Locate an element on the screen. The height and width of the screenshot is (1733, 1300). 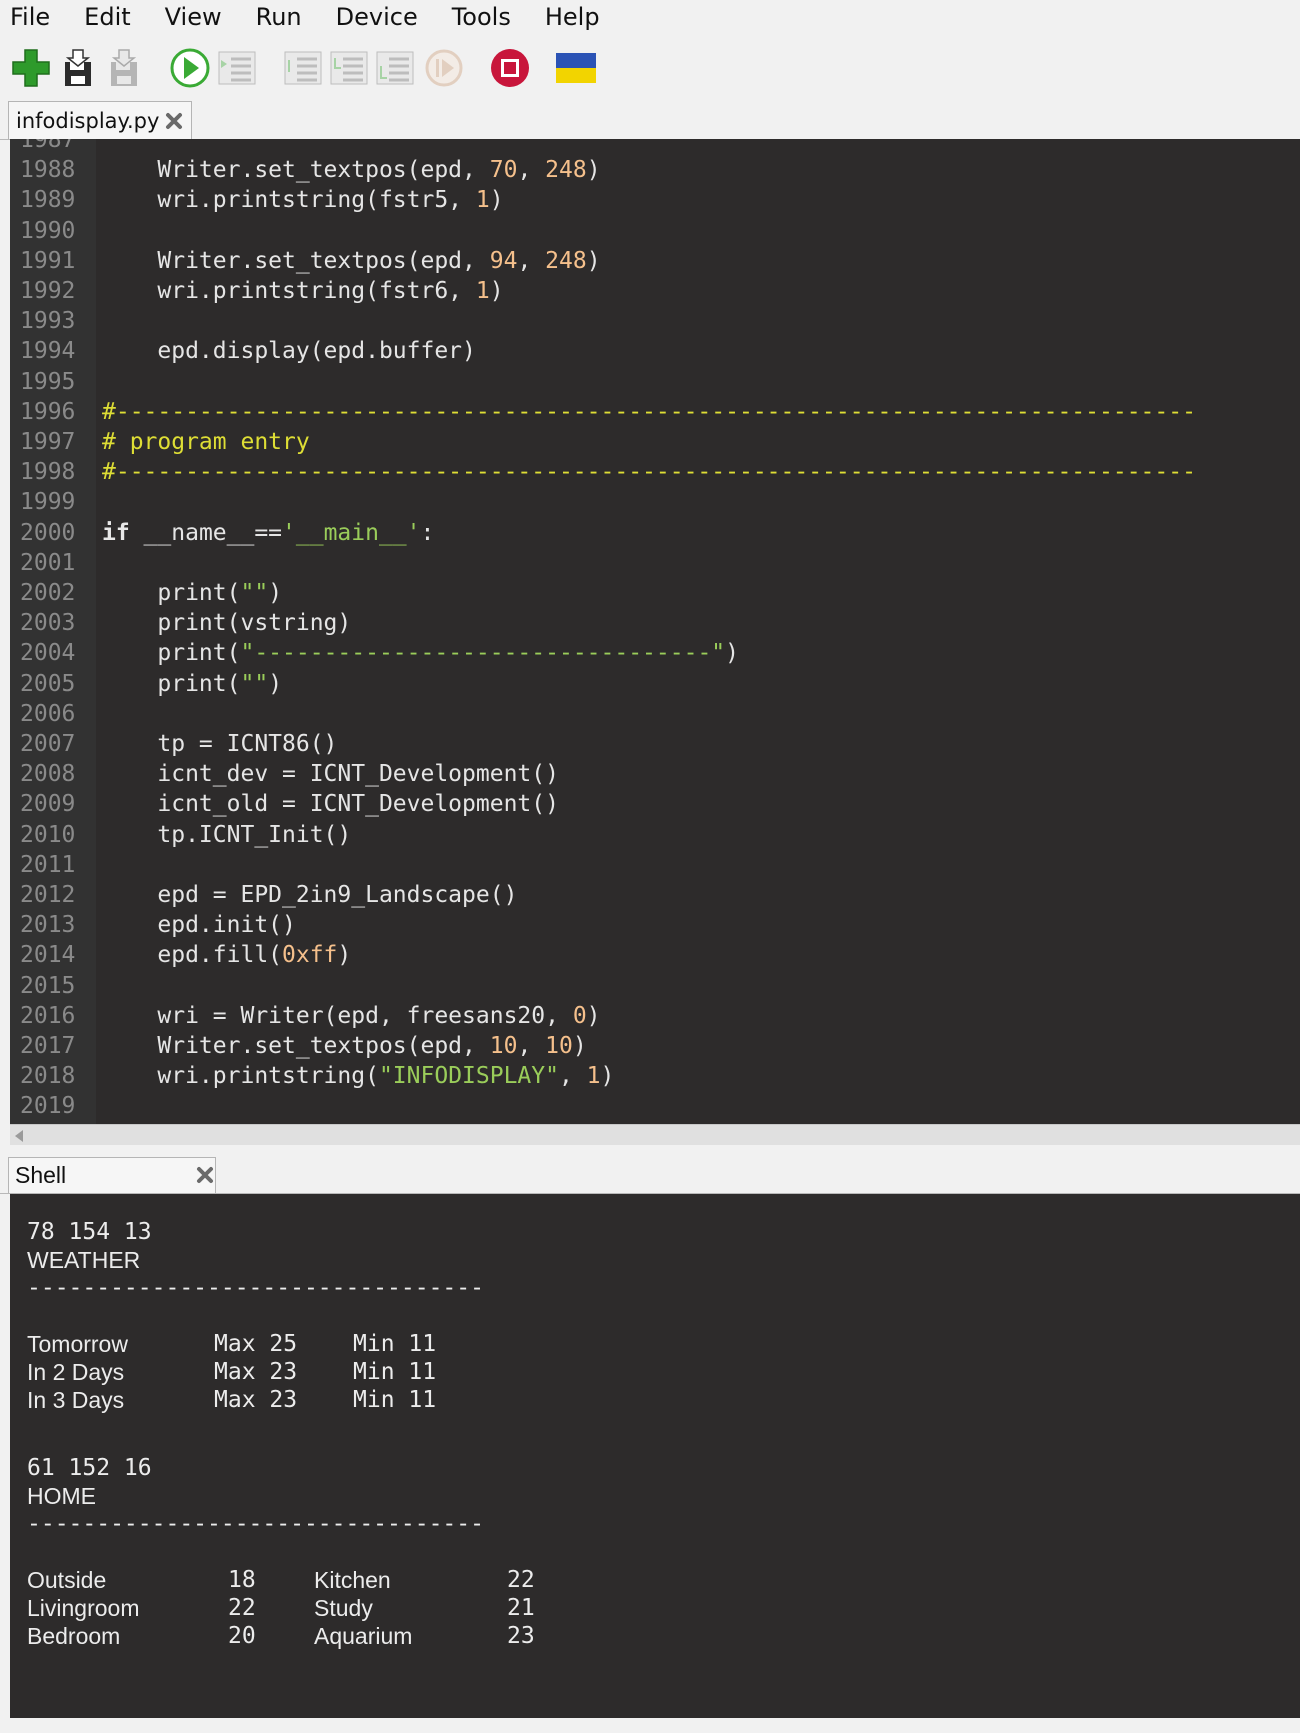
line-number: 1993 is located at coordinates (48, 321).